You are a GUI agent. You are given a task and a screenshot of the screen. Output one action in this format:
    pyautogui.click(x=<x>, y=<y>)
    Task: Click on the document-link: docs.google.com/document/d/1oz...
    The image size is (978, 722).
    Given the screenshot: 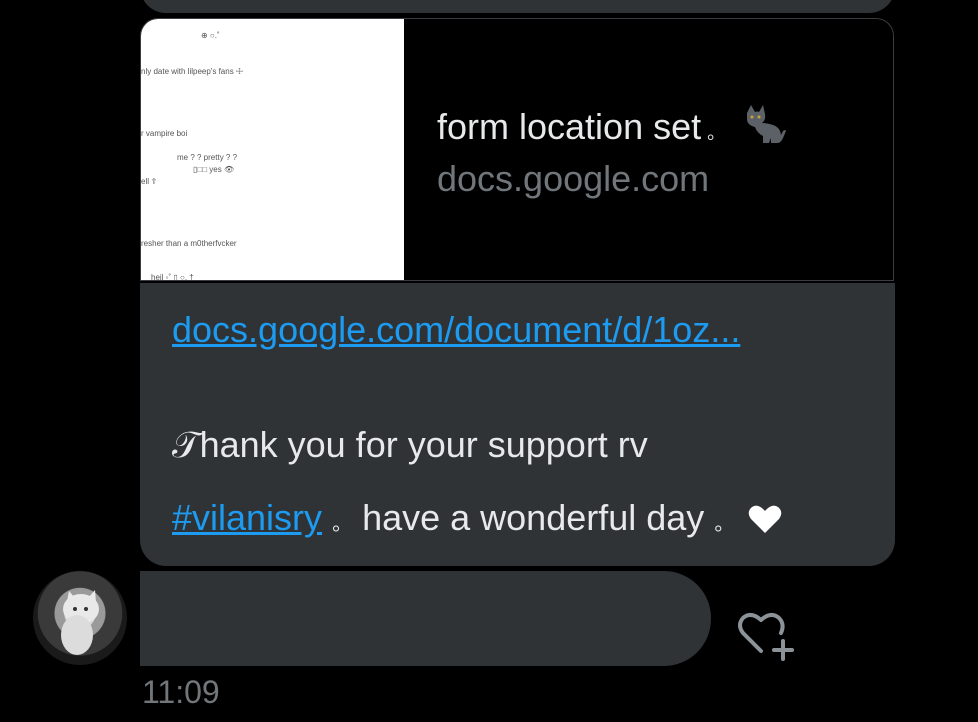 What is the action you would take?
    pyautogui.click(x=456, y=330)
    